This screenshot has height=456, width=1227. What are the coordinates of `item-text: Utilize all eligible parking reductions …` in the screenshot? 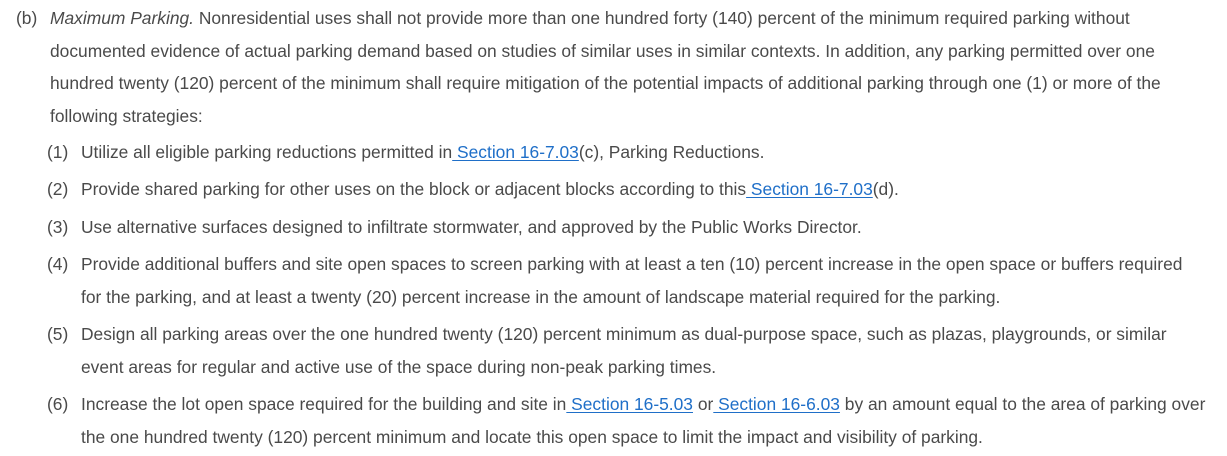 It's located at (267, 152).